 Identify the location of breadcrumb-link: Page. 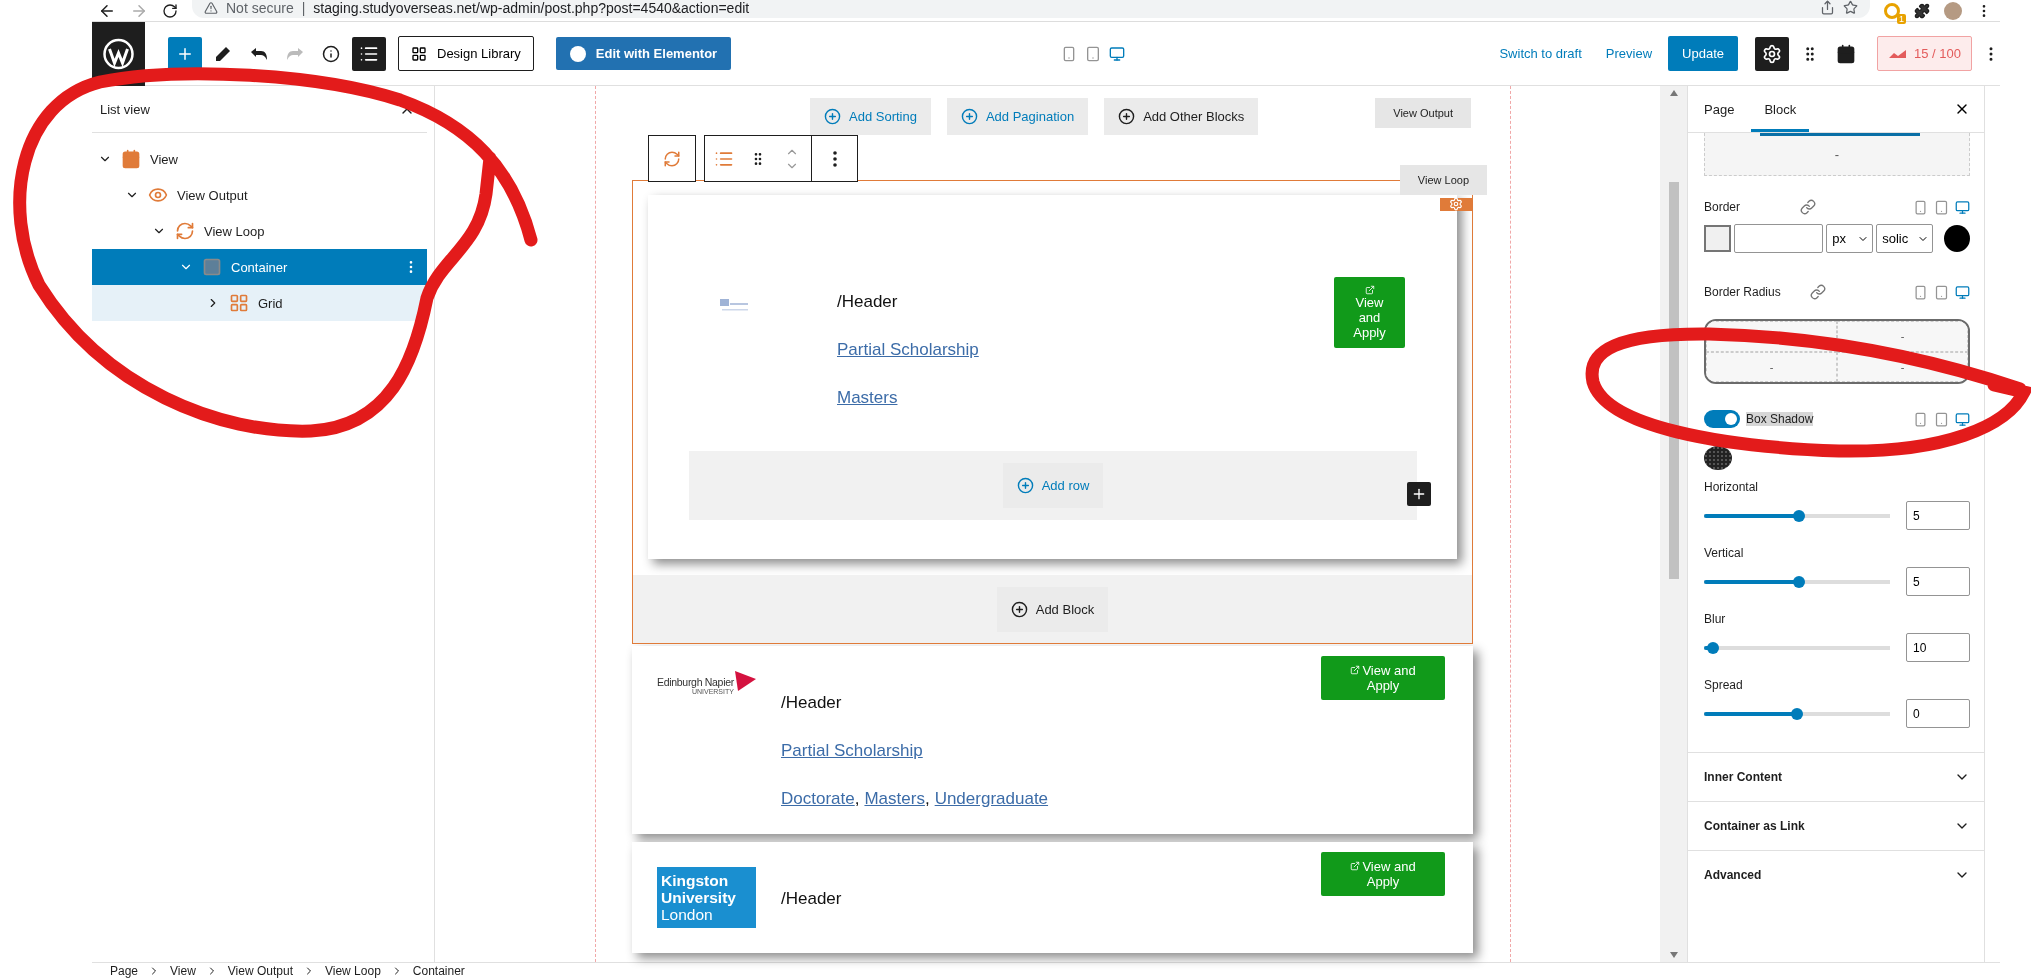
(124, 970).